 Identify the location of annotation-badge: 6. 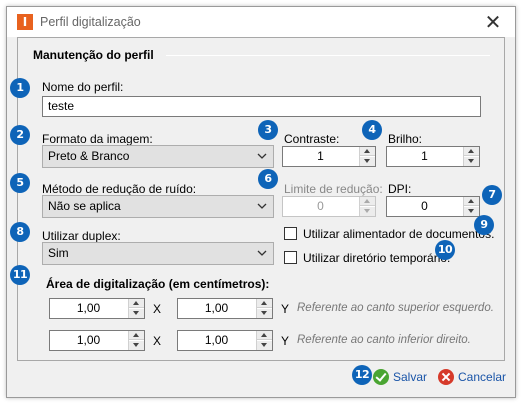
(268, 179).